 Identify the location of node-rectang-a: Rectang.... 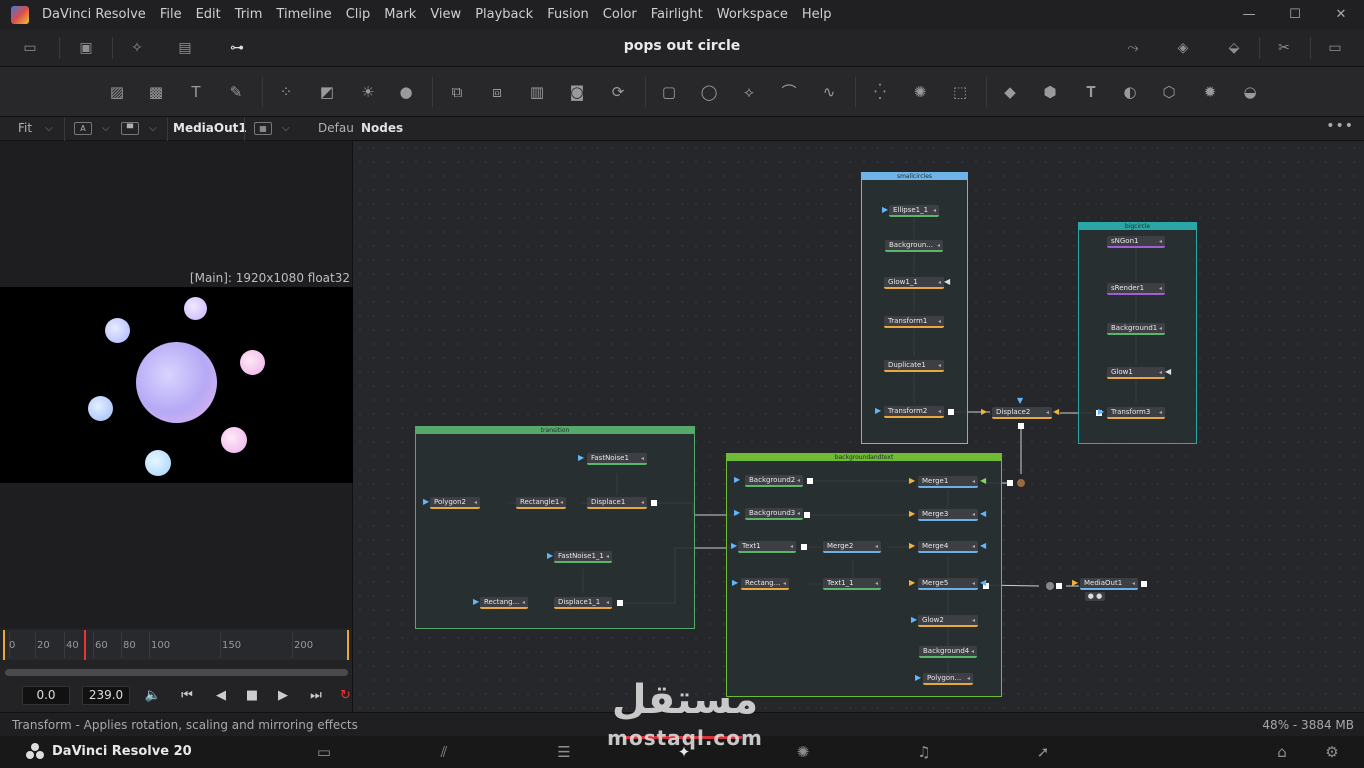
(504, 603).